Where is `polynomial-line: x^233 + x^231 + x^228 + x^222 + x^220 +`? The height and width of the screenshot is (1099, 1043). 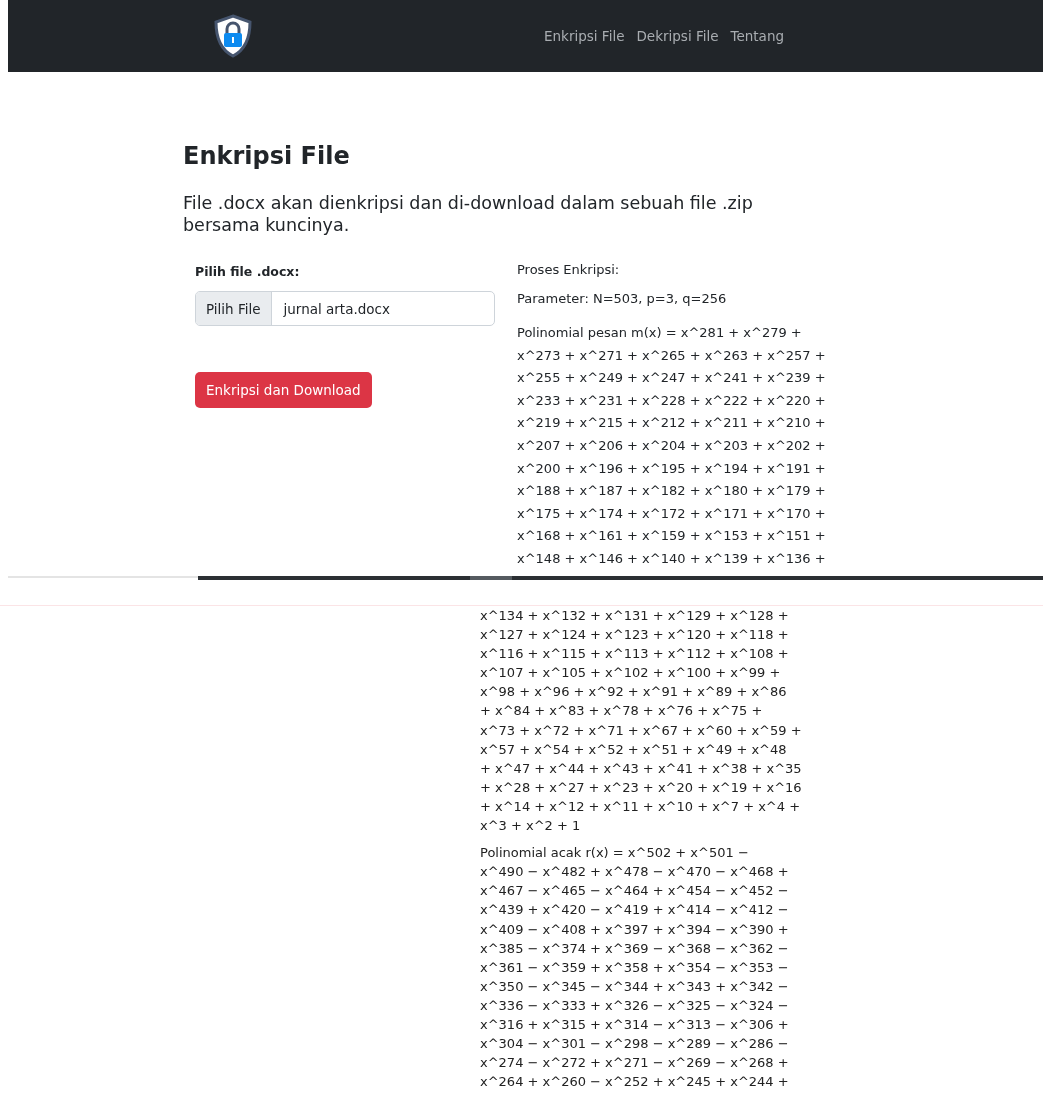
polynomial-line: x^233 + x^231 + x^228 + x^222 + x^220 + is located at coordinates (672, 400).